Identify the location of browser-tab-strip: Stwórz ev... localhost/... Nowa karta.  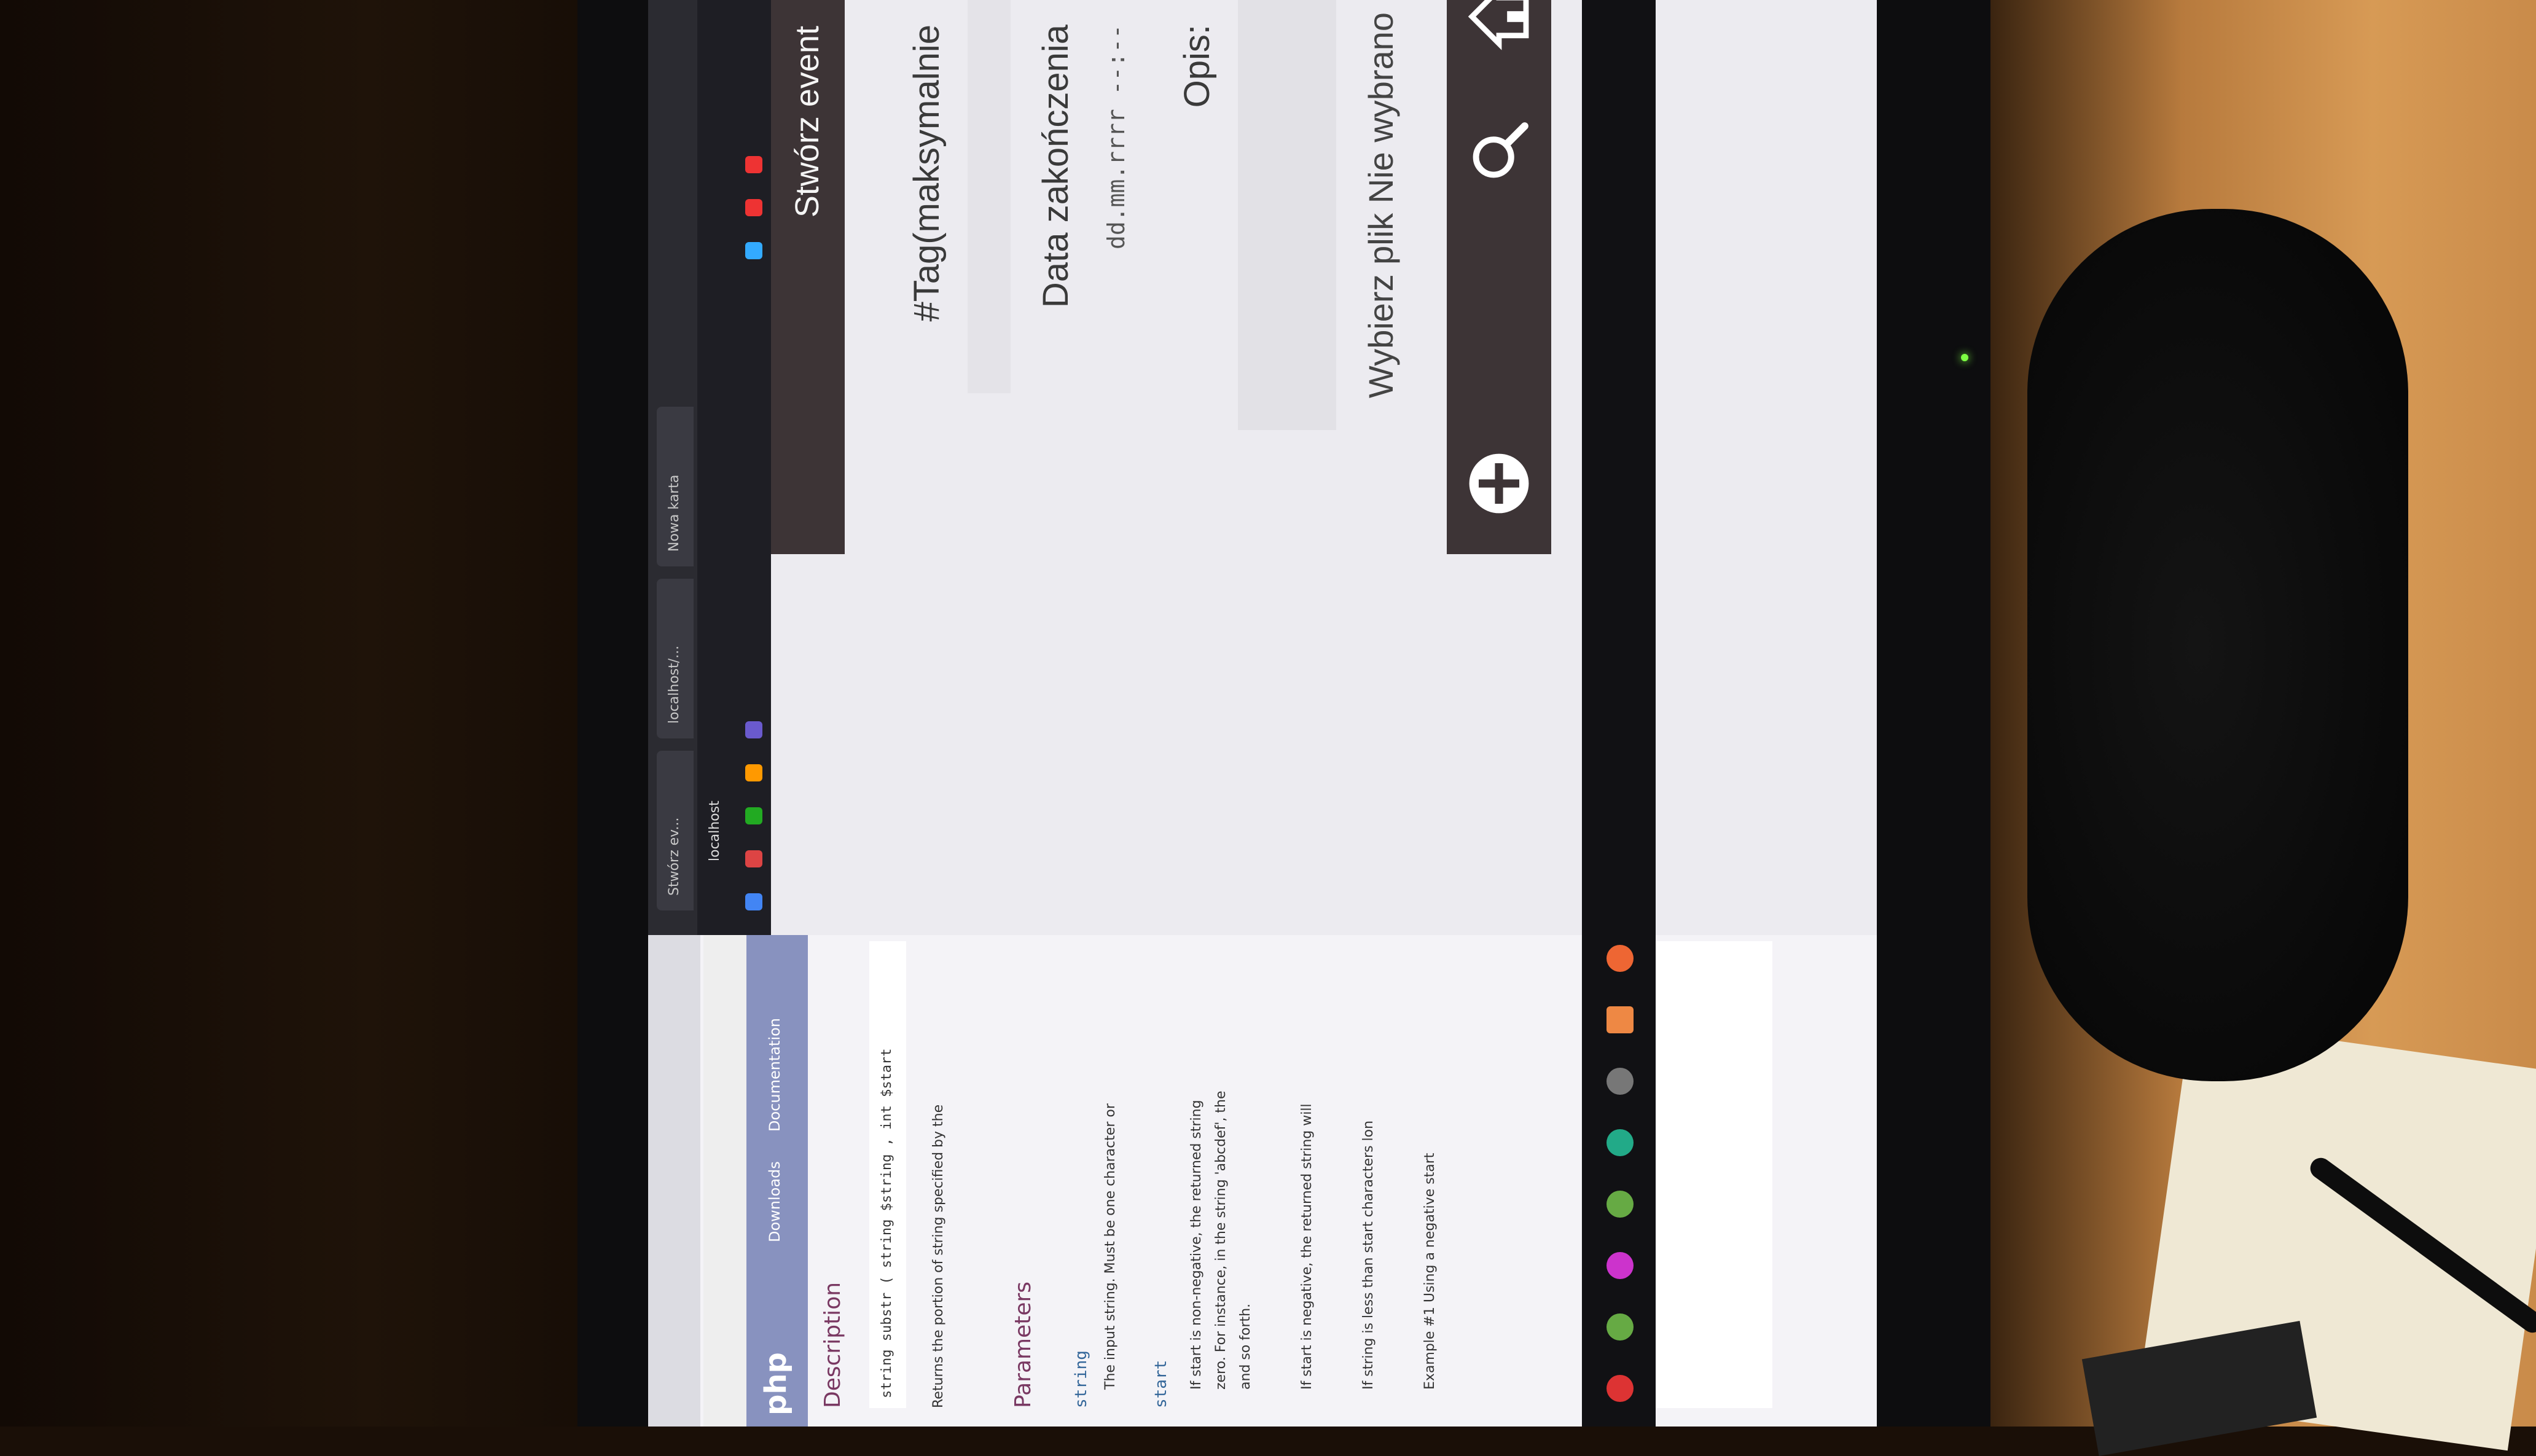
(673, 467).